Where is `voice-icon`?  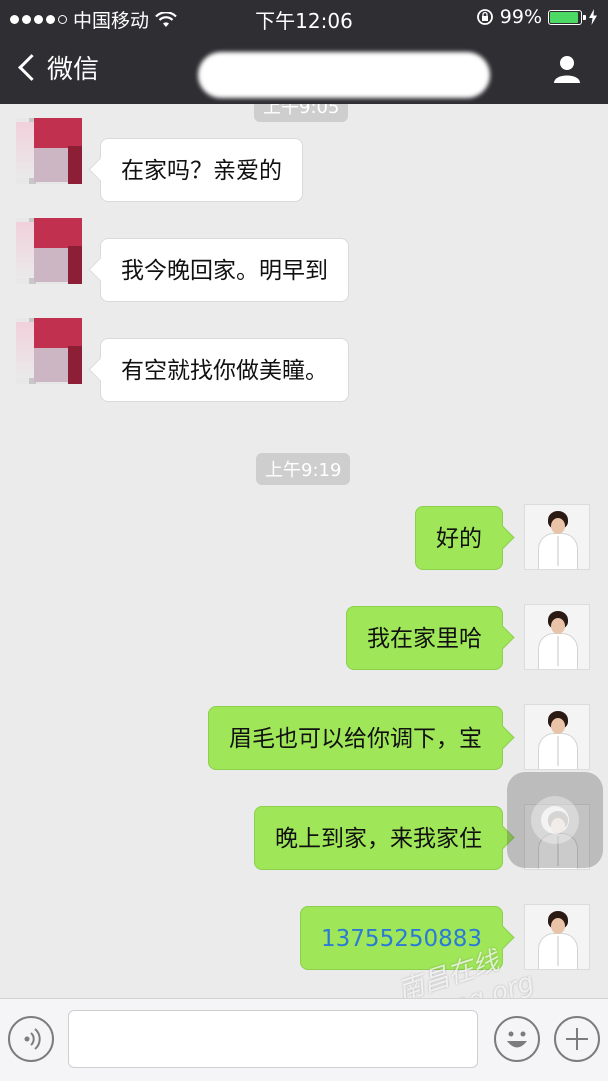 voice-icon is located at coordinates (31, 1039).